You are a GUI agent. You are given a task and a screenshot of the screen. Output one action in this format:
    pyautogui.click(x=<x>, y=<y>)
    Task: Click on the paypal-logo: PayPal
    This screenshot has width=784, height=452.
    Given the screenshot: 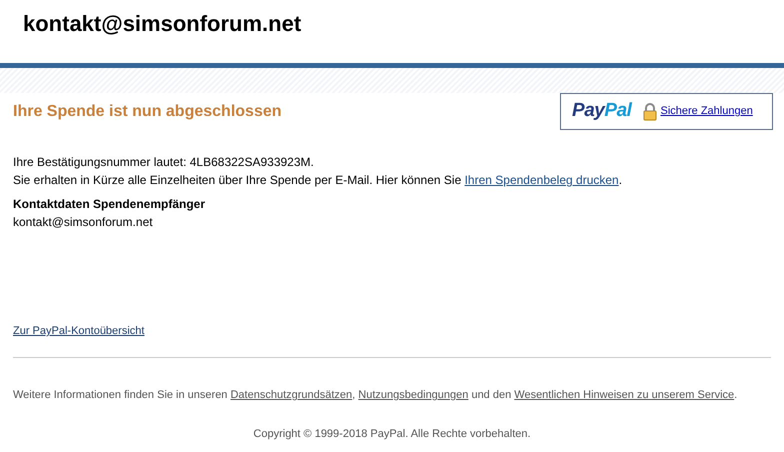 What is the action you would take?
    pyautogui.click(x=602, y=111)
    